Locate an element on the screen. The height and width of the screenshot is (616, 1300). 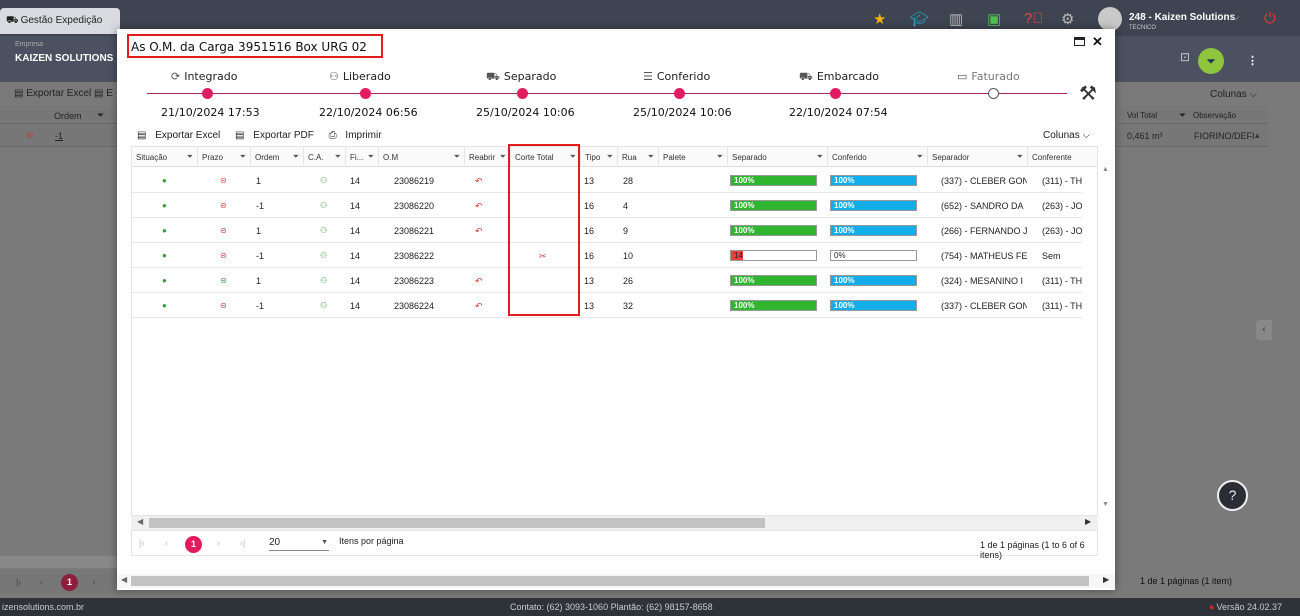
bg-export-excel: ▤ Exportar Excel ▤ E is located at coordinates (63, 93).